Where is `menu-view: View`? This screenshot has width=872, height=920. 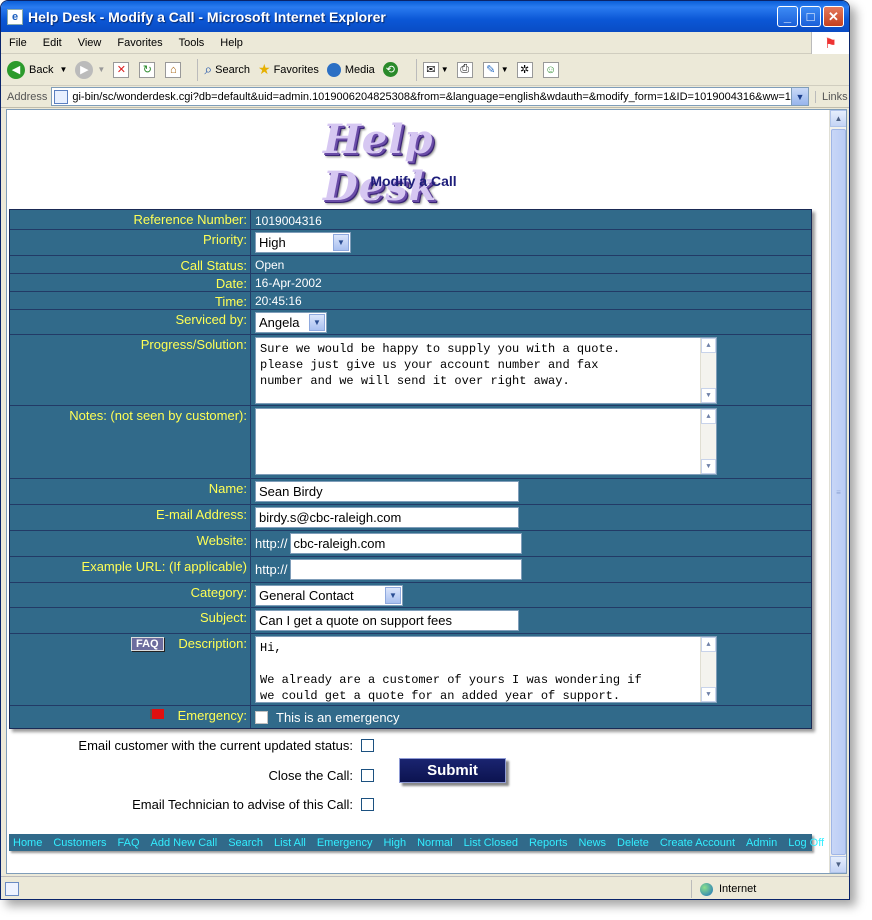 menu-view: View is located at coordinates (90, 43).